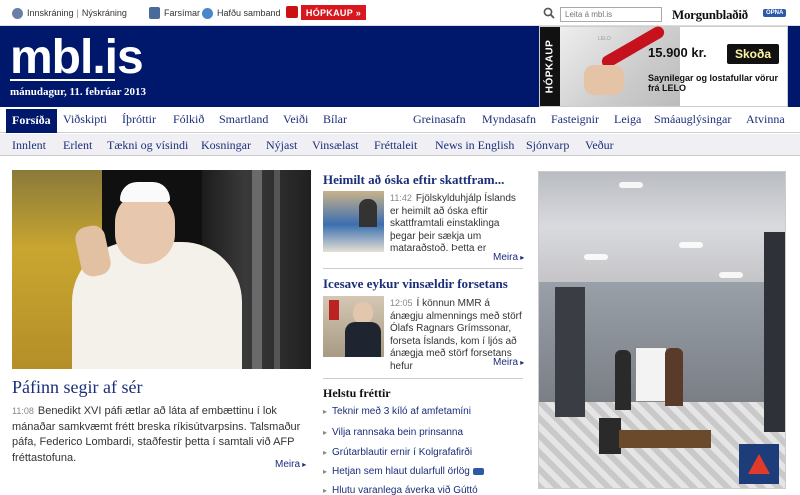  I want to click on logo-mark-icon, so click(759, 464).